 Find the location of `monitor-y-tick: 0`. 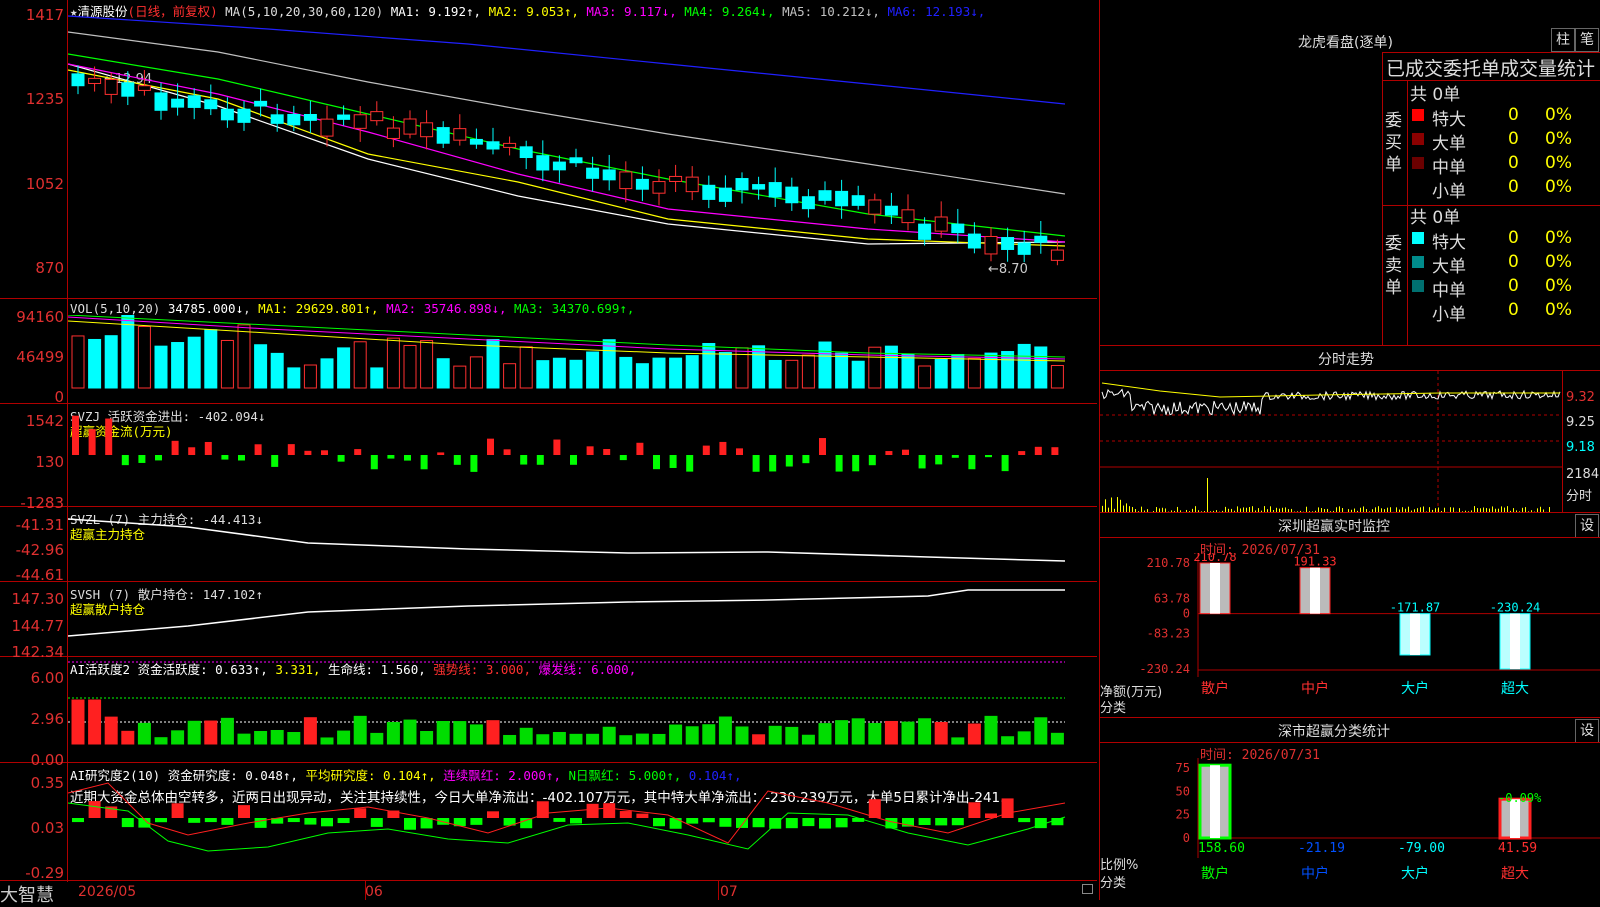

monitor-y-tick: 0 is located at coordinates (1186, 614).